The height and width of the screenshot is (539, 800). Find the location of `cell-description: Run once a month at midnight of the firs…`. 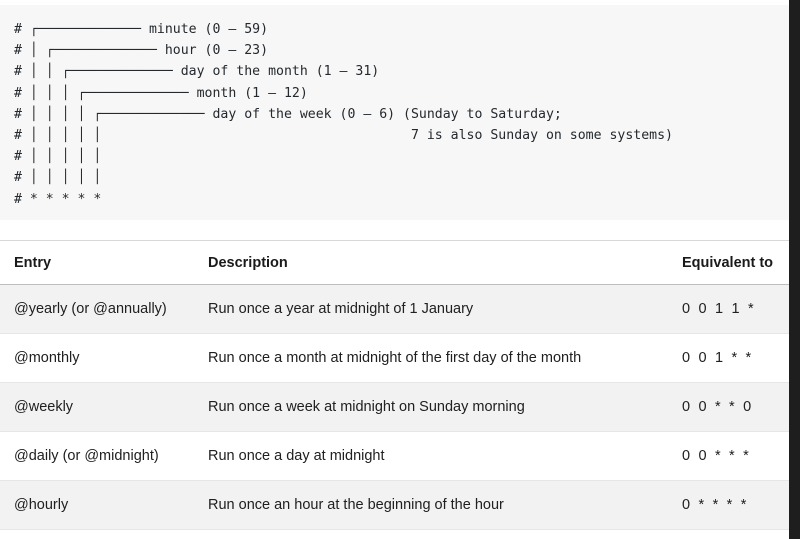

cell-description: Run once a month at midnight of the firs… is located at coordinates (445, 358).